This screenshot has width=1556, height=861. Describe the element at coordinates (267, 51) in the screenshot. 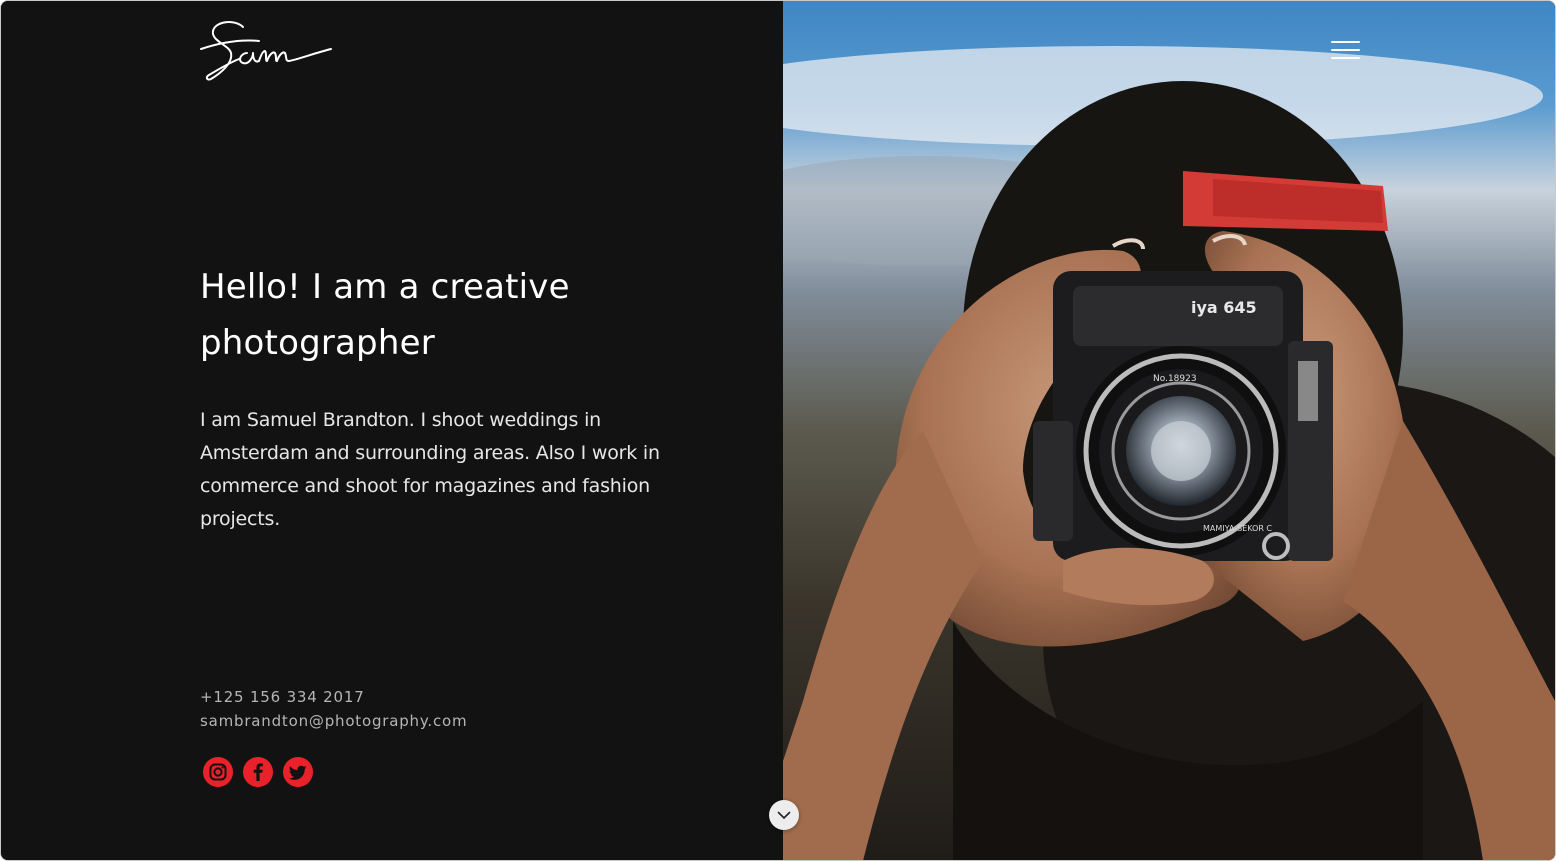

I see `signature-logo` at that location.